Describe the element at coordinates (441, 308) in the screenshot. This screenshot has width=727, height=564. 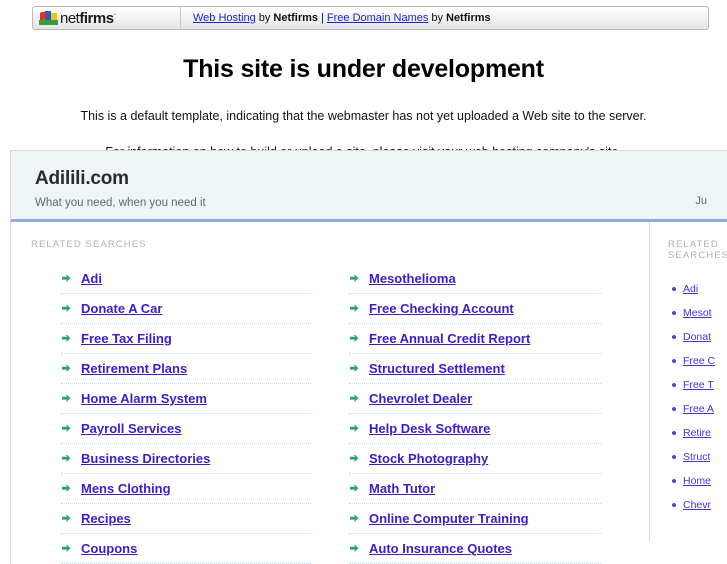
I see `related-search-link: Free Checking Account` at that location.